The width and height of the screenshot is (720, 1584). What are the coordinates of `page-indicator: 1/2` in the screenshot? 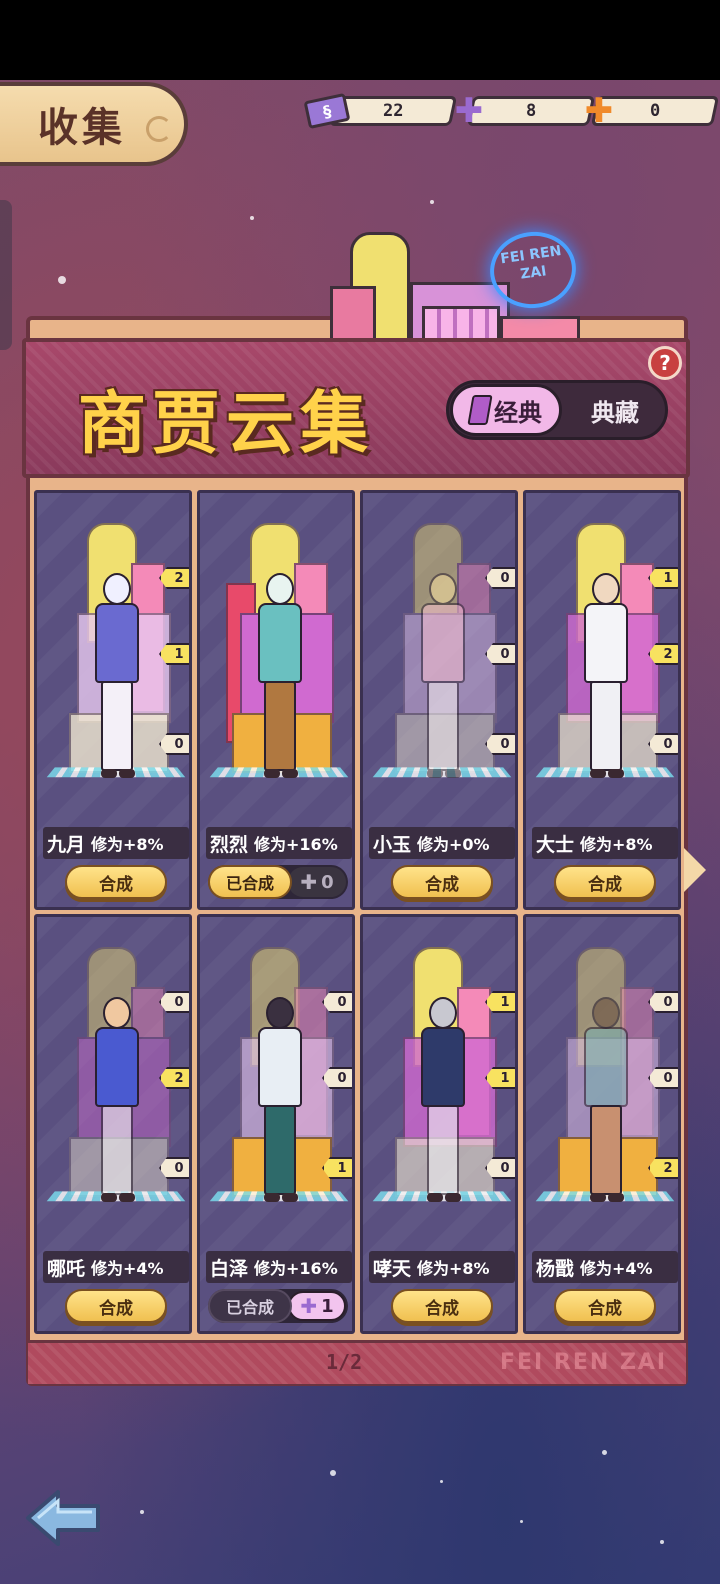 It's located at (344, 1362).